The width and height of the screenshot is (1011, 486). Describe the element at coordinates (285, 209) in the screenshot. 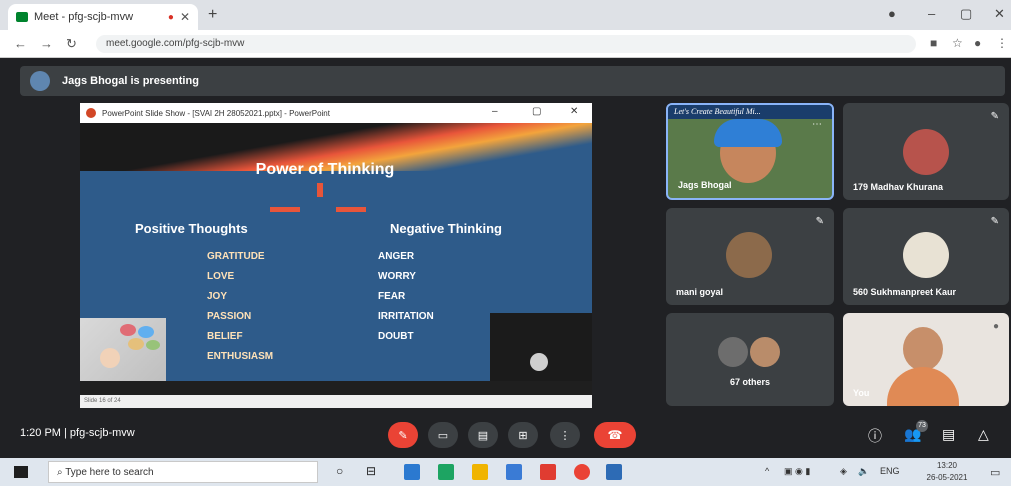

I see `arrow-left-icon` at that location.